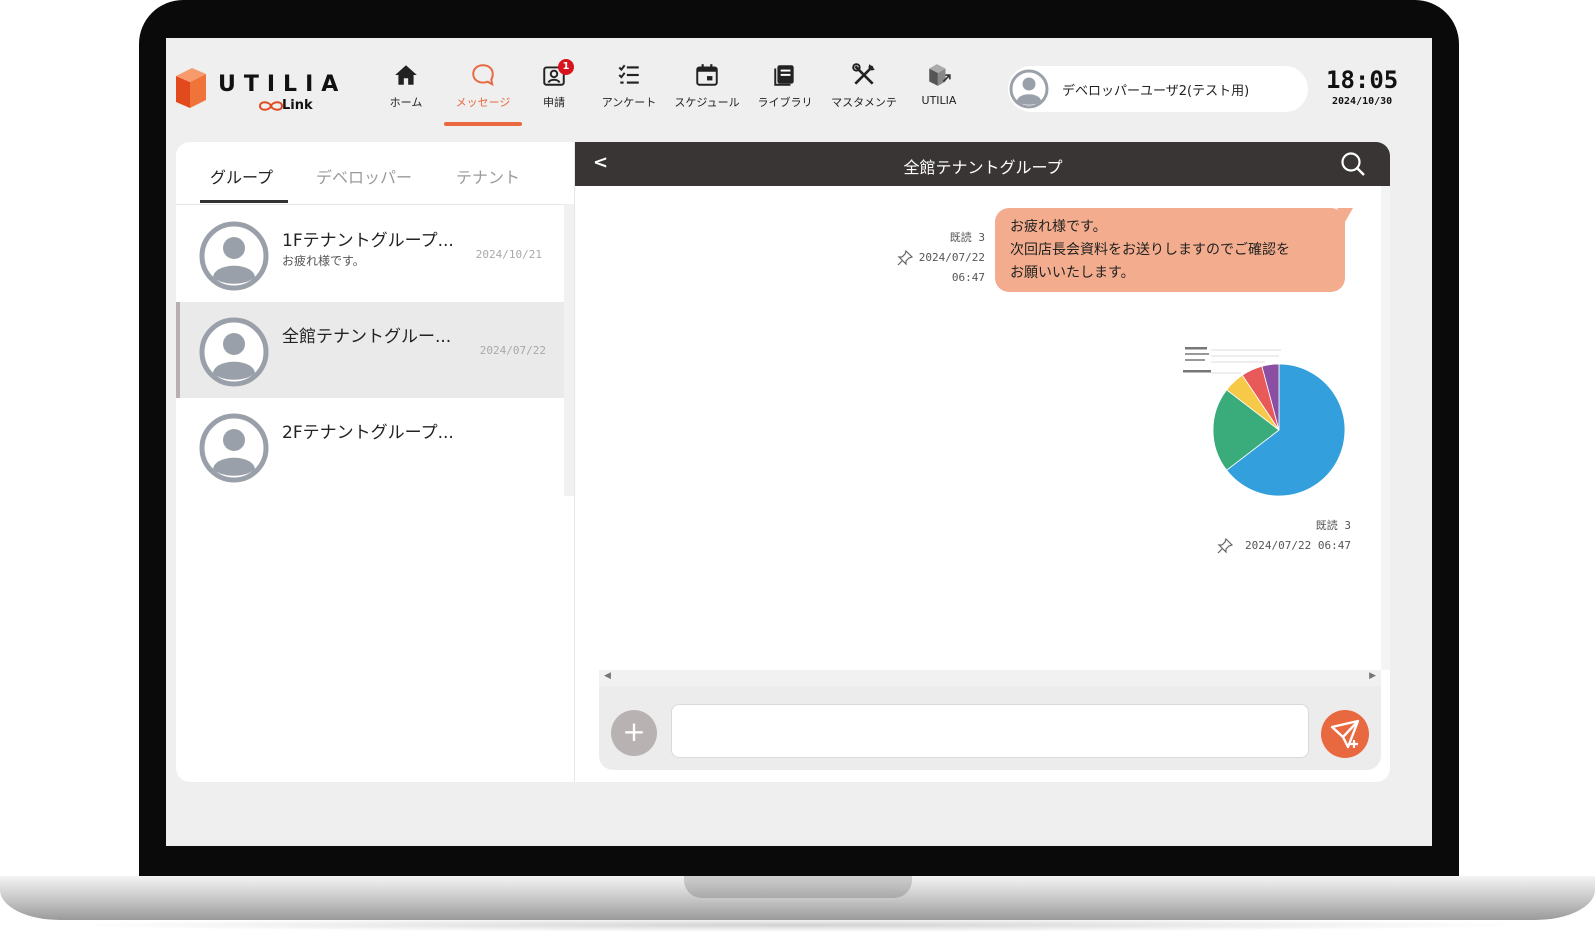 The height and width of the screenshot is (941, 1595). I want to click on nav-schedule-label: スケジュール, so click(707, 102).